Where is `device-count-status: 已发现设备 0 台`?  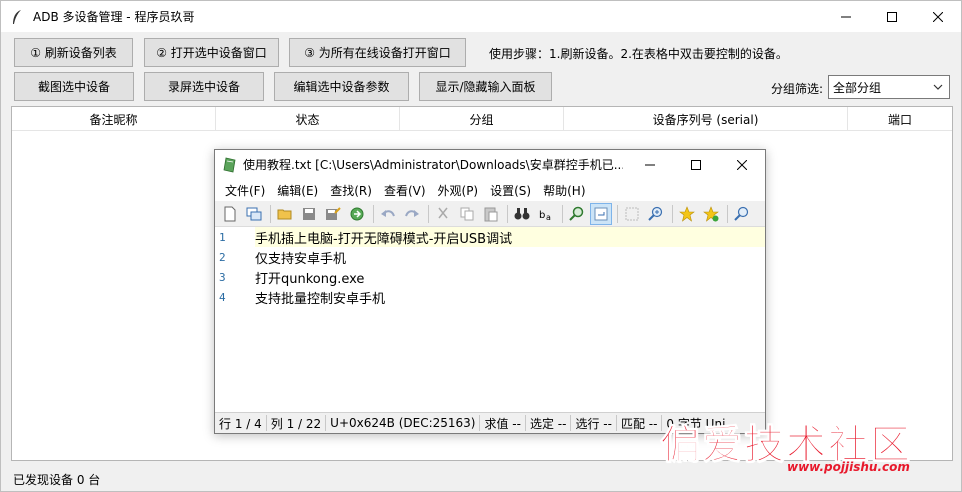
device-count-status: 已发现设备 0 台 is located at coordinates (57, 480).